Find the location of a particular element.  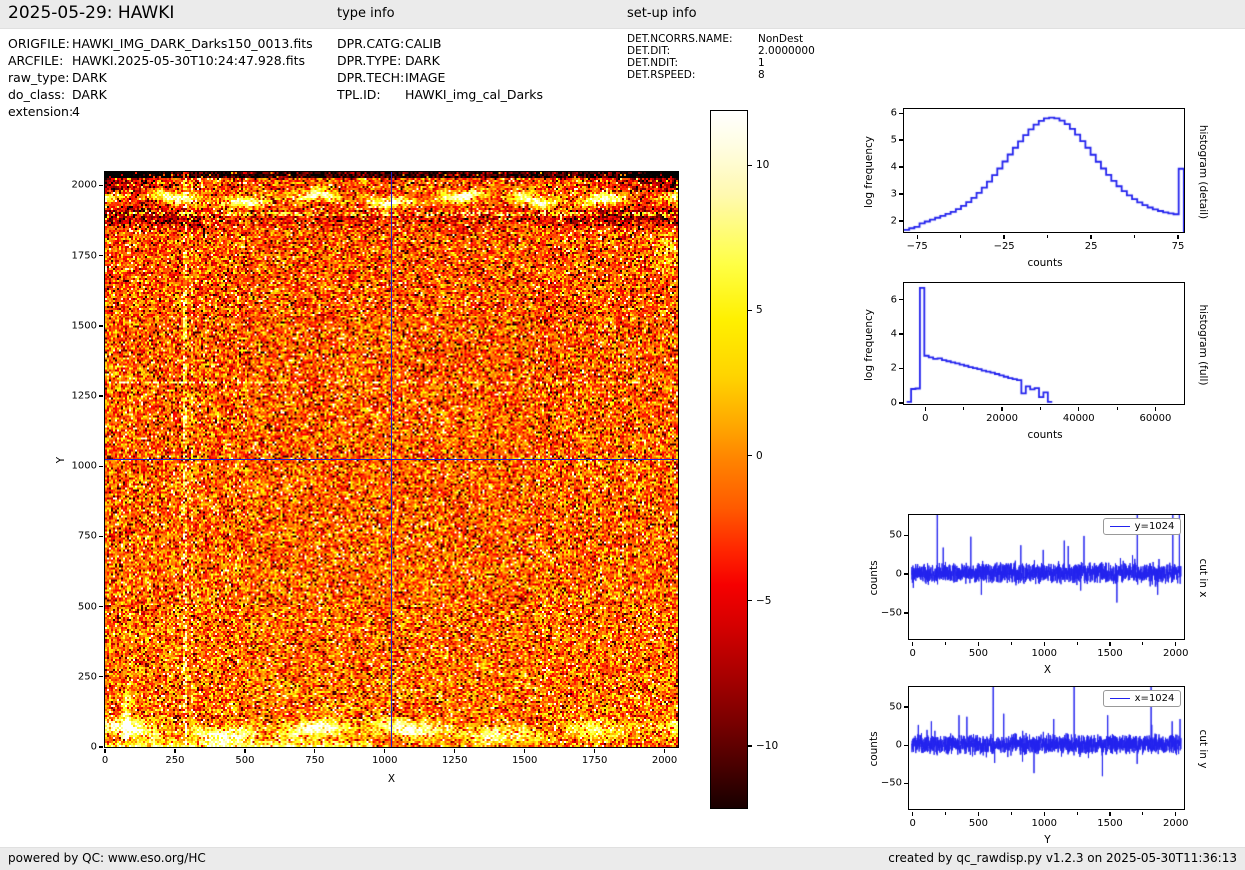

histogram-full-xlabel: counts is located at coordinates (1045, 435).